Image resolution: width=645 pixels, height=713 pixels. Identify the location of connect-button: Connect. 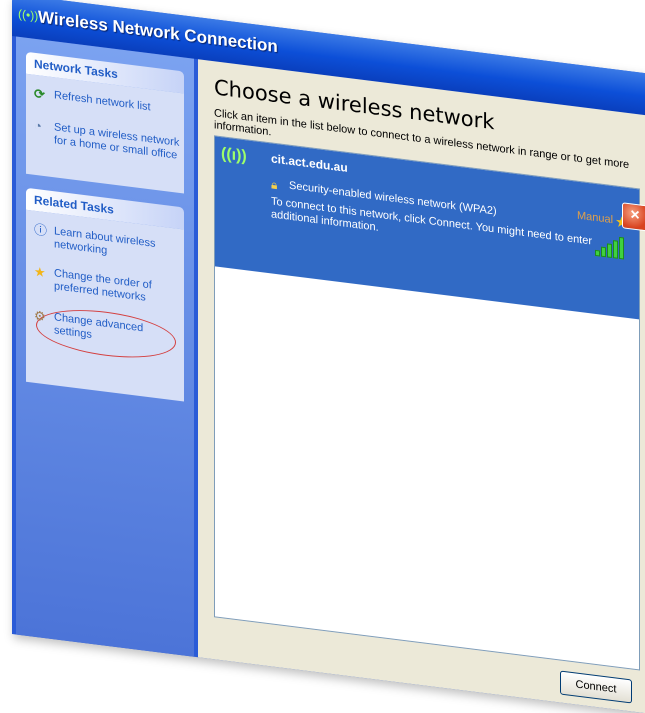
(596, 687).